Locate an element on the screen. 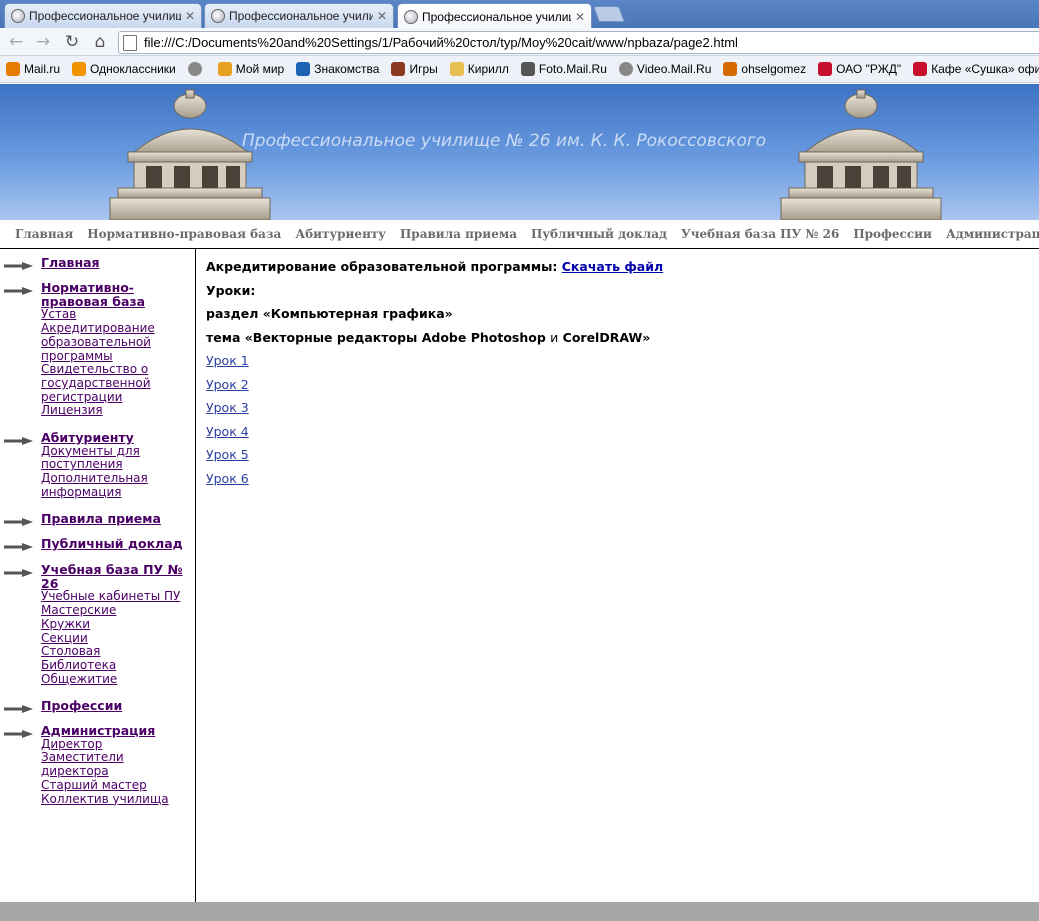  sidebar-link: Документы для is located at coordinates (118, 452).